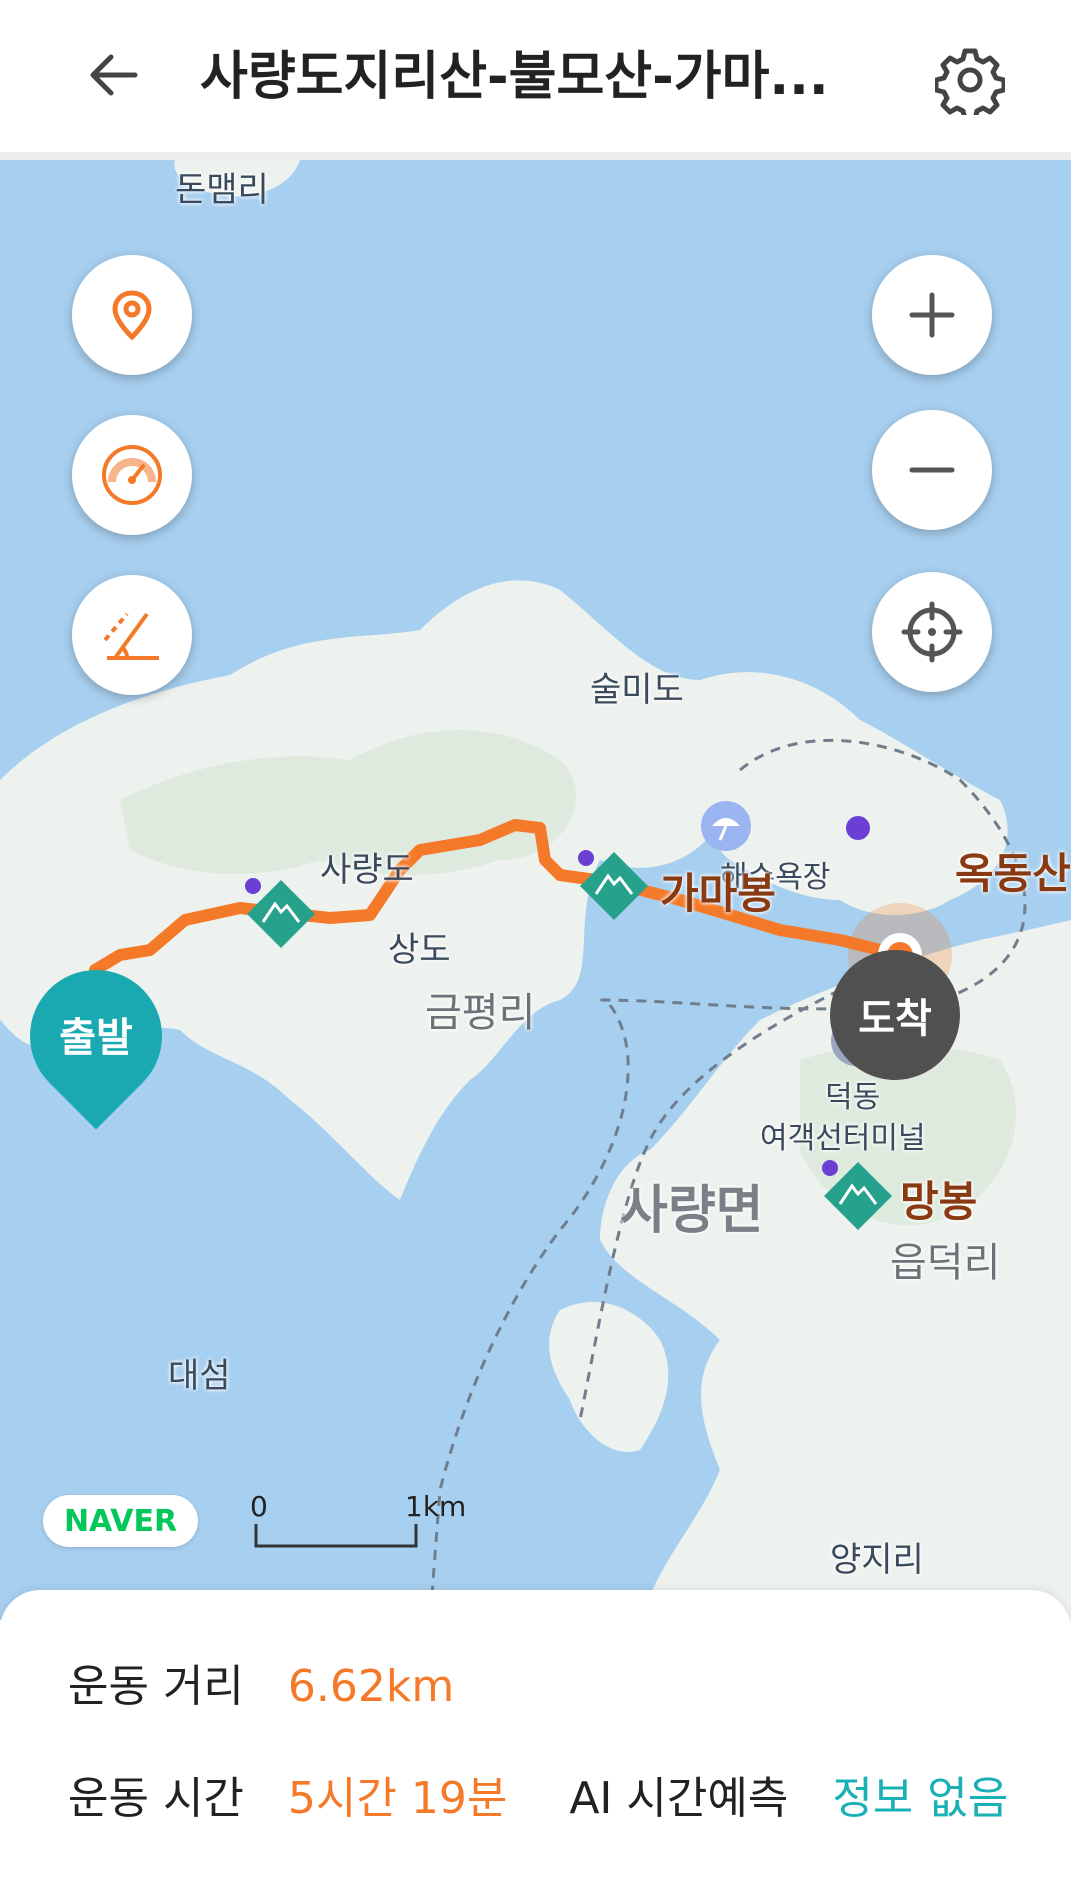 This screenshot has height=1903, width=1071. I want to click on speedometer-icon, so click(132, 475).